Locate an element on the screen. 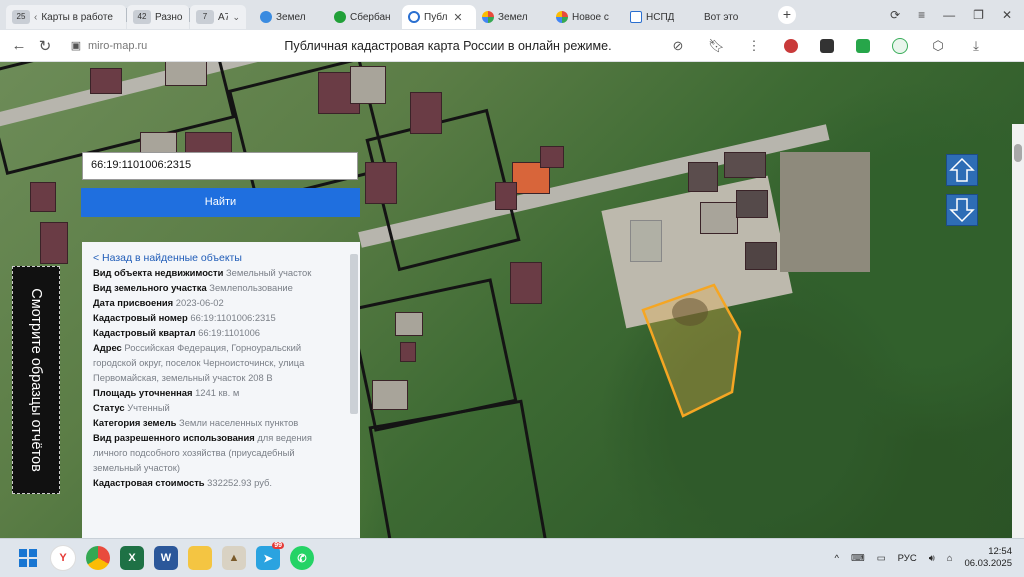 Image resolution: width=1024 pixels, height=577 pixels. telegram-badge: 99 is located at coordinates (278, 545).